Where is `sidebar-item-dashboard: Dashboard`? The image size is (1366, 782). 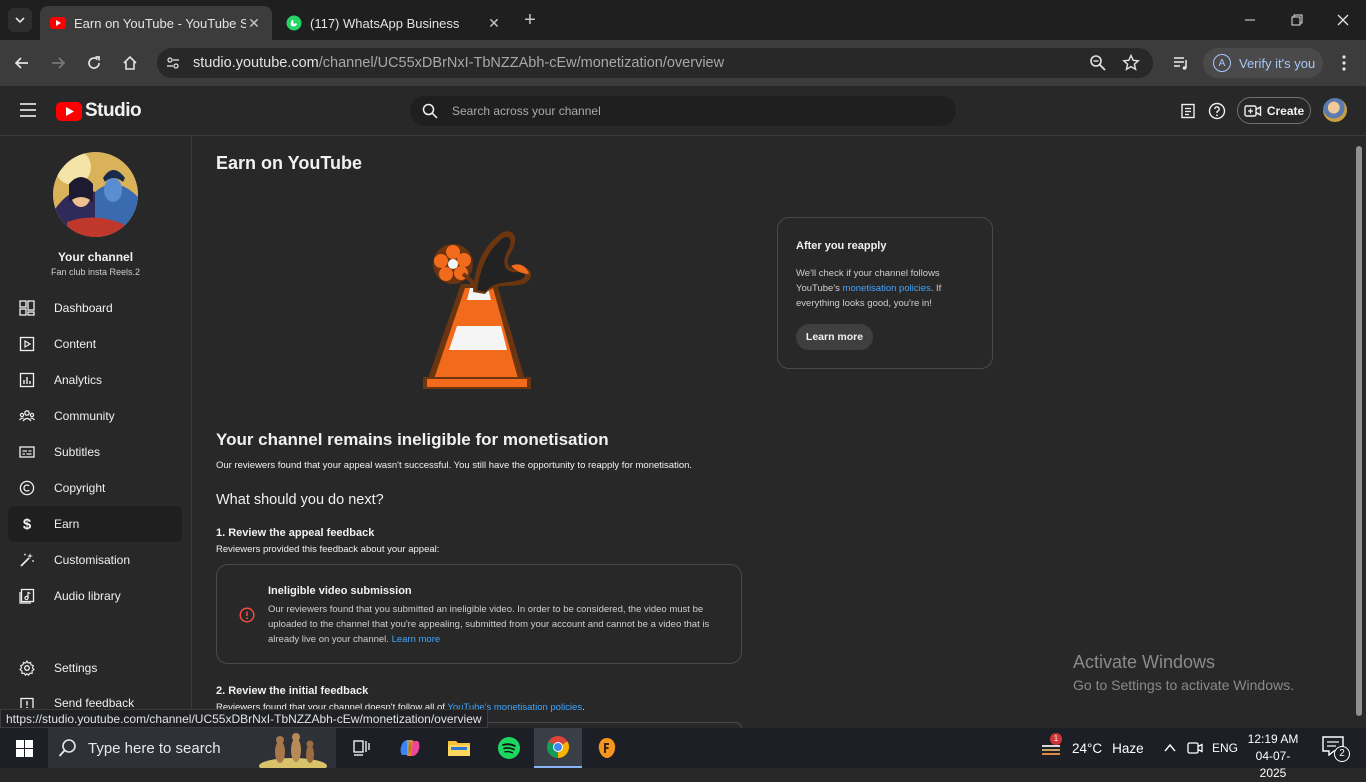
sidebar-item-dashboard: Dashboard is located at coordinates (95, 308).